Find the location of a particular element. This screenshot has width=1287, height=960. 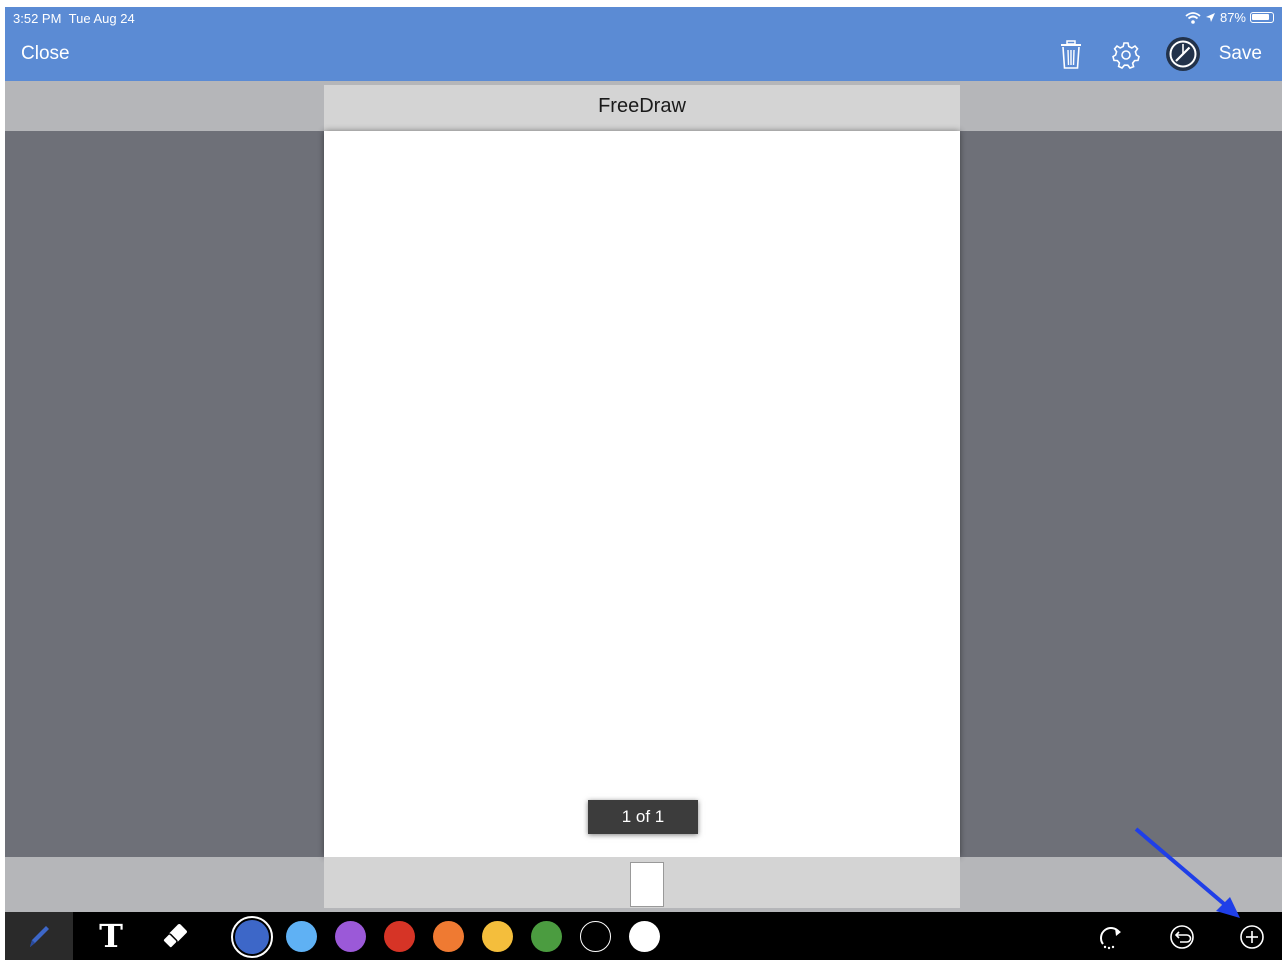

status-right: 87% is located at coordinates (1229, 17).